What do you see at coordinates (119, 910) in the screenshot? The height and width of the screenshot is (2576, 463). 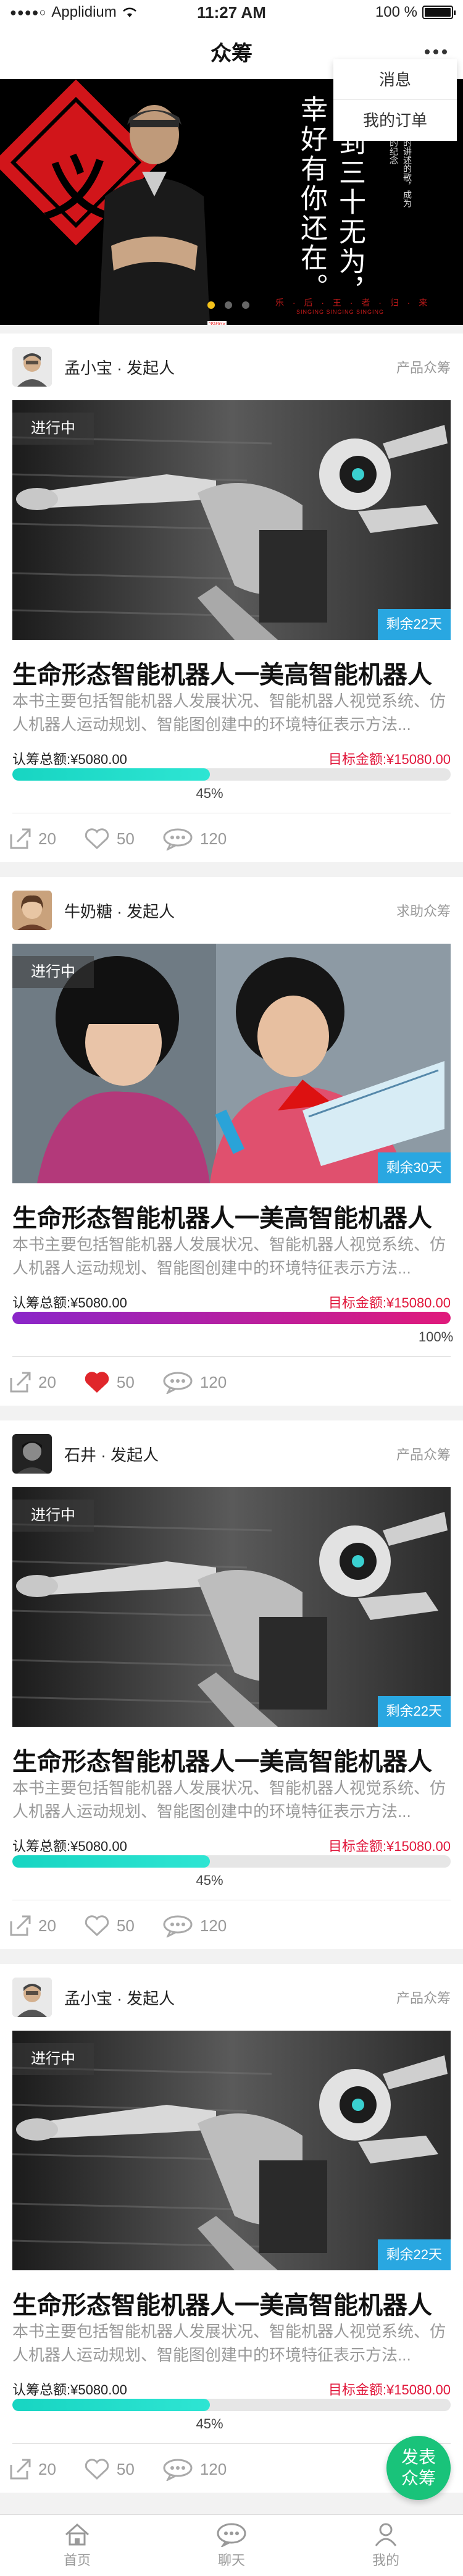 I see `author-name: 牛奶糖 · 发起人` at bounding box center [119, 910].